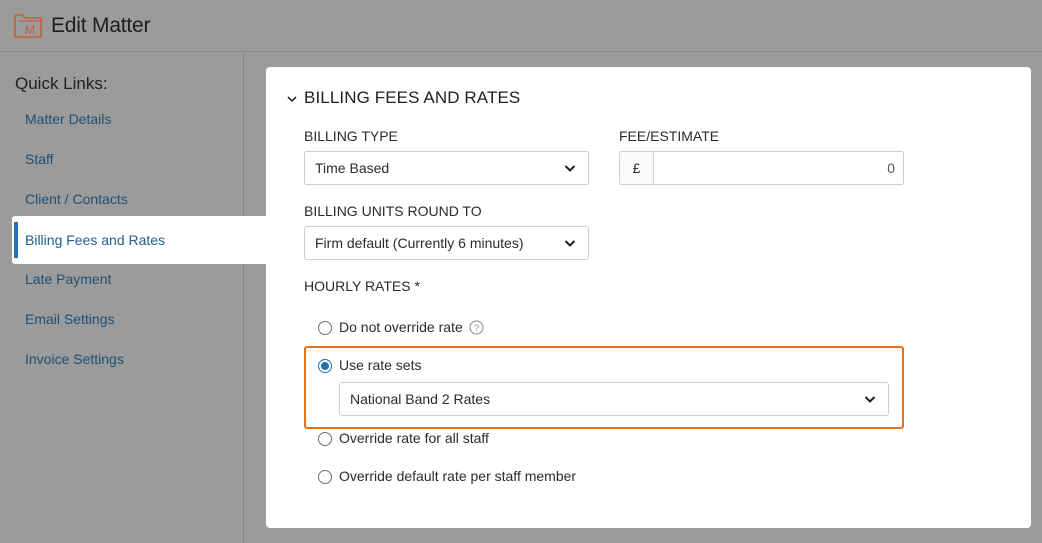  Describe the element at coordinates (458, 476) in the screenshot. I see `radio-label: Override default rate per staff member` at that location.